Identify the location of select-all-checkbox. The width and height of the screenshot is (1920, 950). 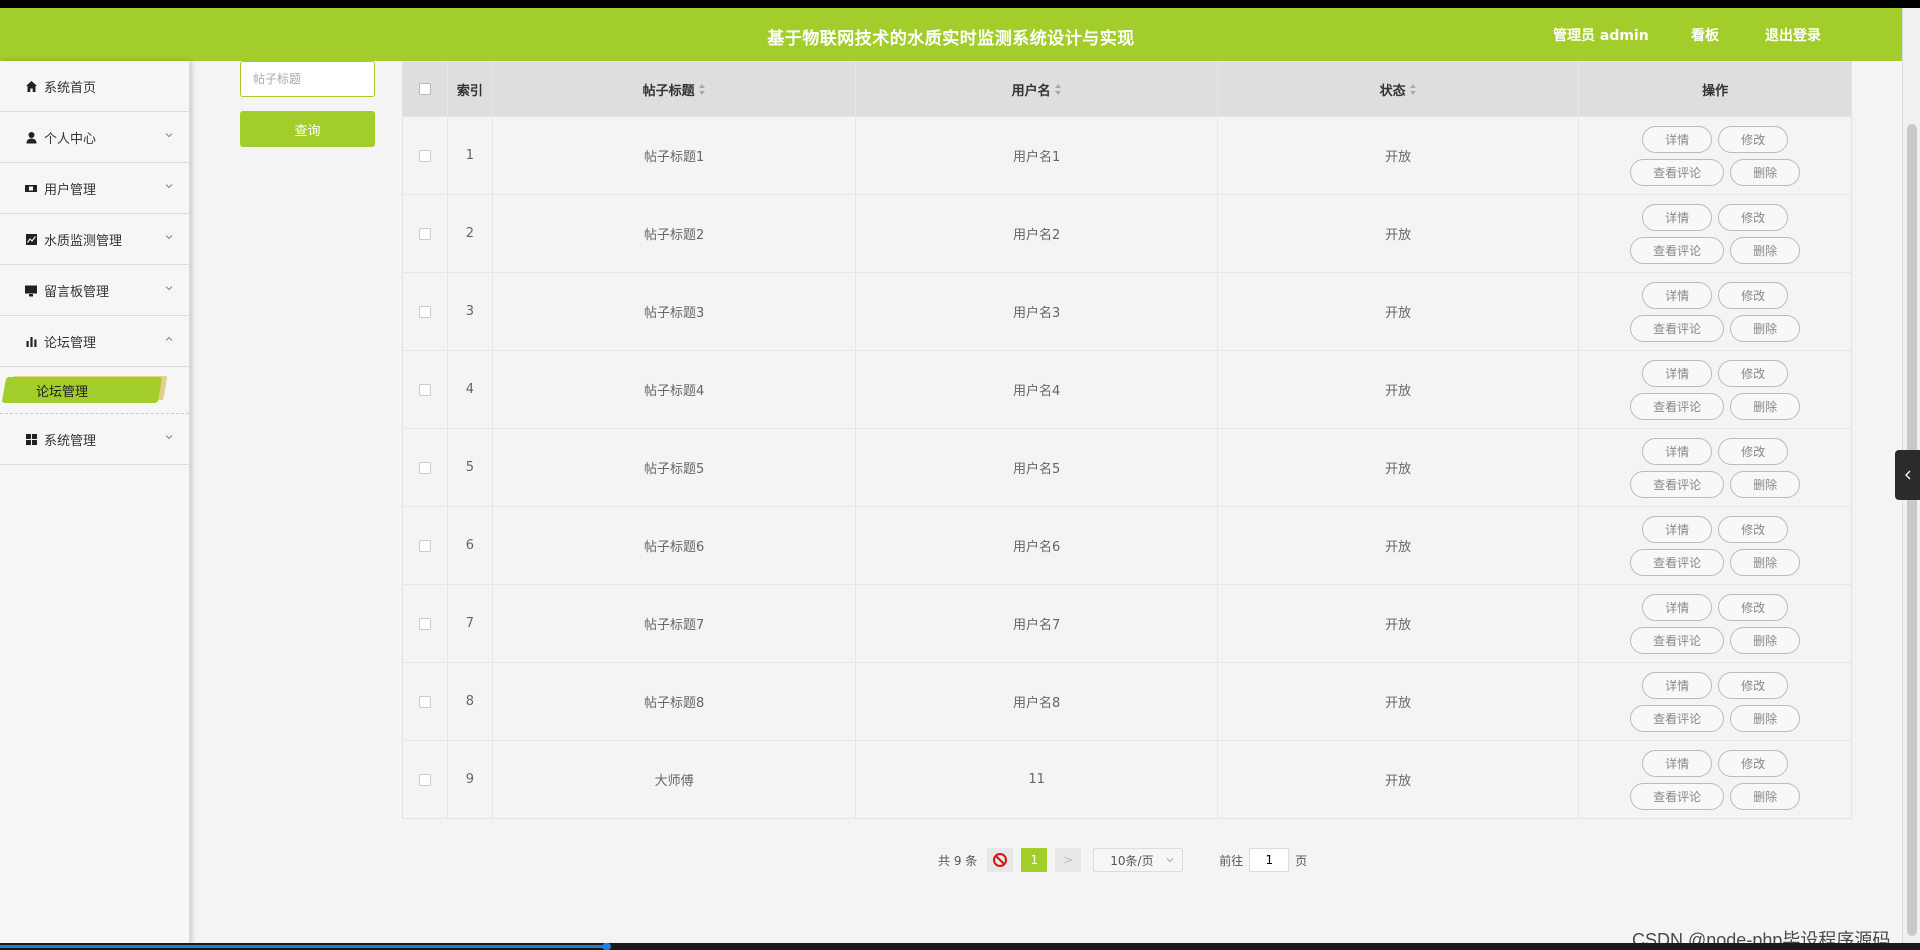
(424, 89).